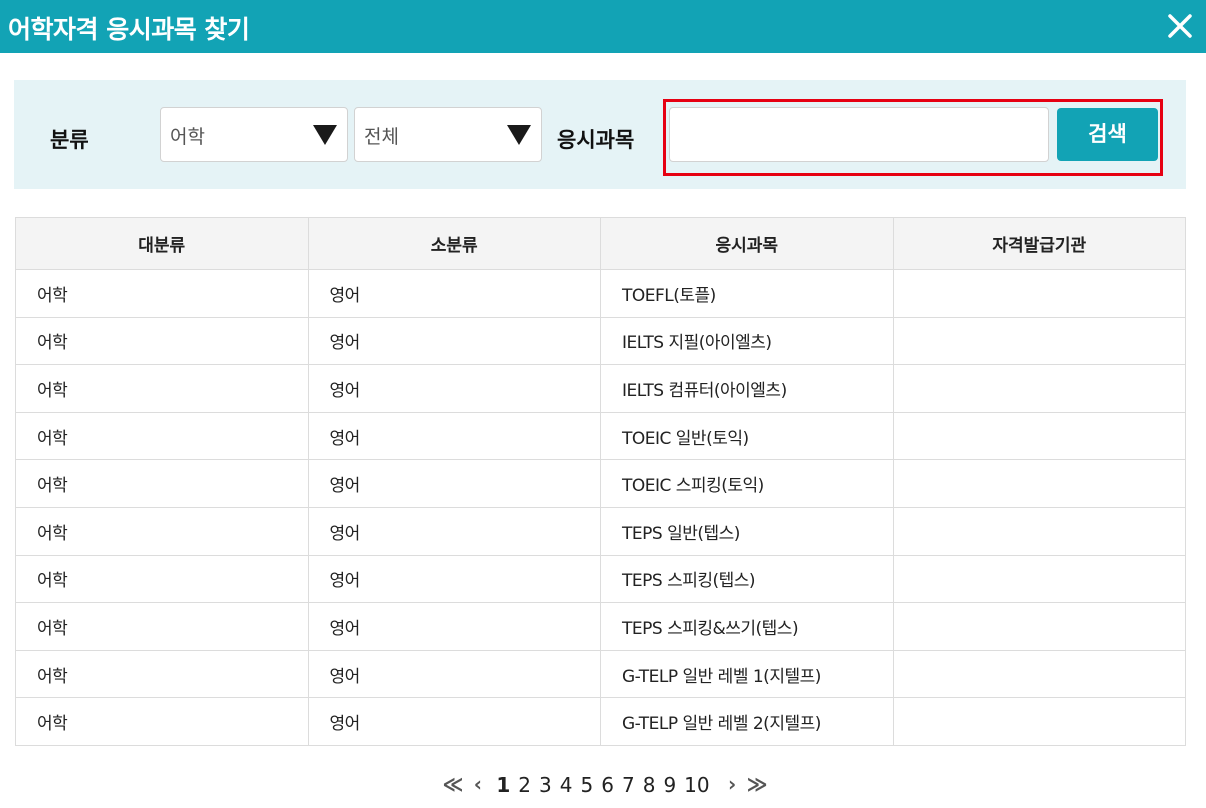 This screenshot has width=1206, height=808. Describe the element at coordinates (859, 134) in the screenshot. I see `subject-search-input` at that location.